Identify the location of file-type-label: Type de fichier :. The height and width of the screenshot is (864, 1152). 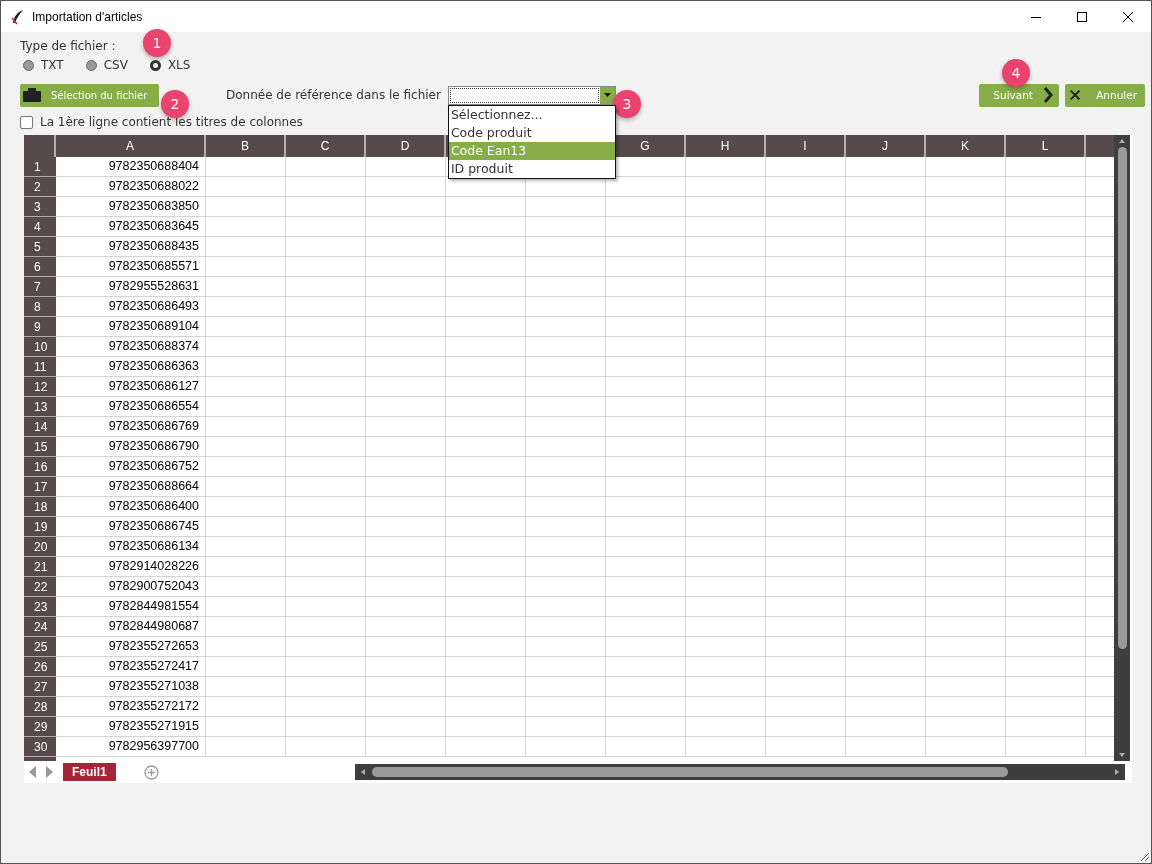
(68, 46).